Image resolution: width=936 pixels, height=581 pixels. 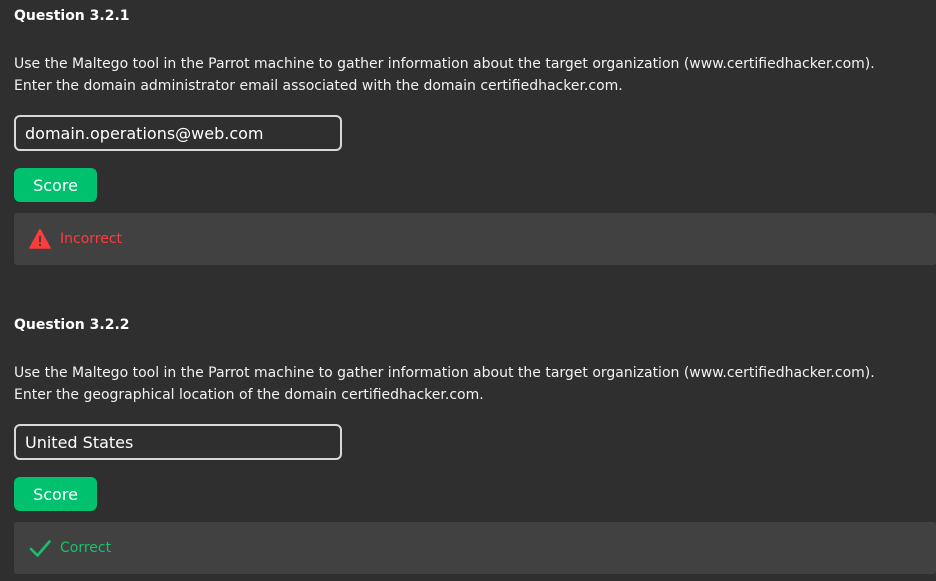 What do you see at coordinates (40, 548) in the screenshot?
I see `checkmark-icon` at bounding box center [40, 548].